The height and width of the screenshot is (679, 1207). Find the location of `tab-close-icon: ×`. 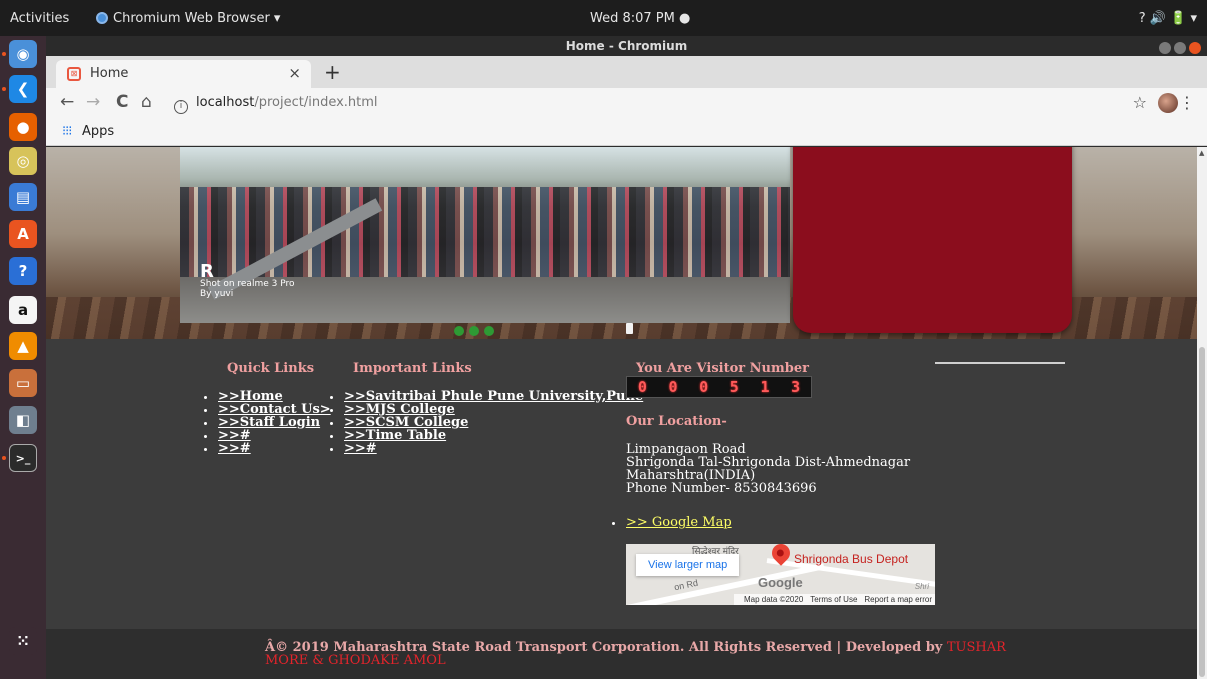

tab-close-icon: × is located at coordinates (294, 73).